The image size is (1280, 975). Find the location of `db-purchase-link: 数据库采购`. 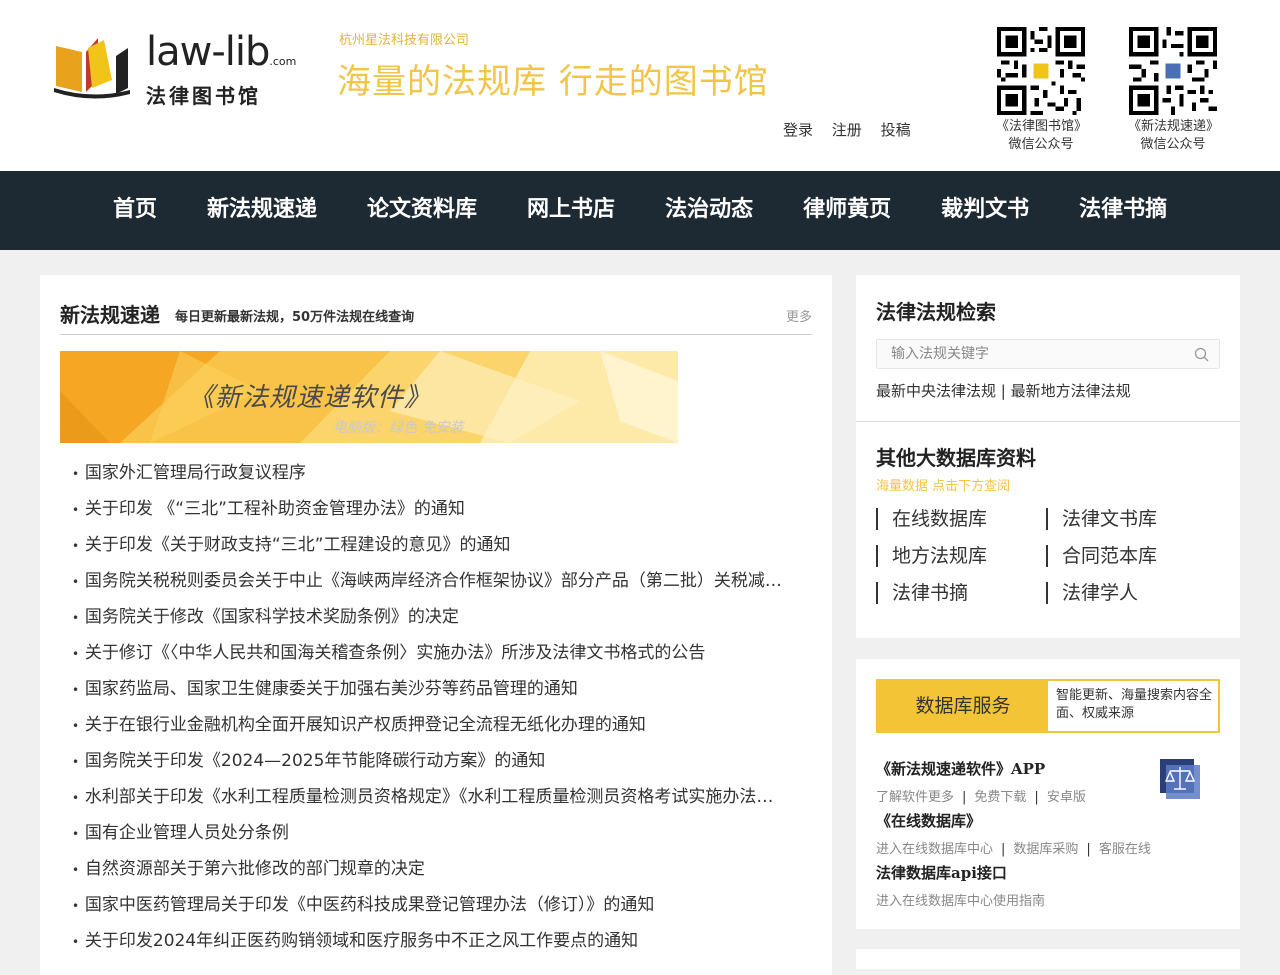

db-purchase-link: 数据库采购 is located at coordinates (1045, 849).